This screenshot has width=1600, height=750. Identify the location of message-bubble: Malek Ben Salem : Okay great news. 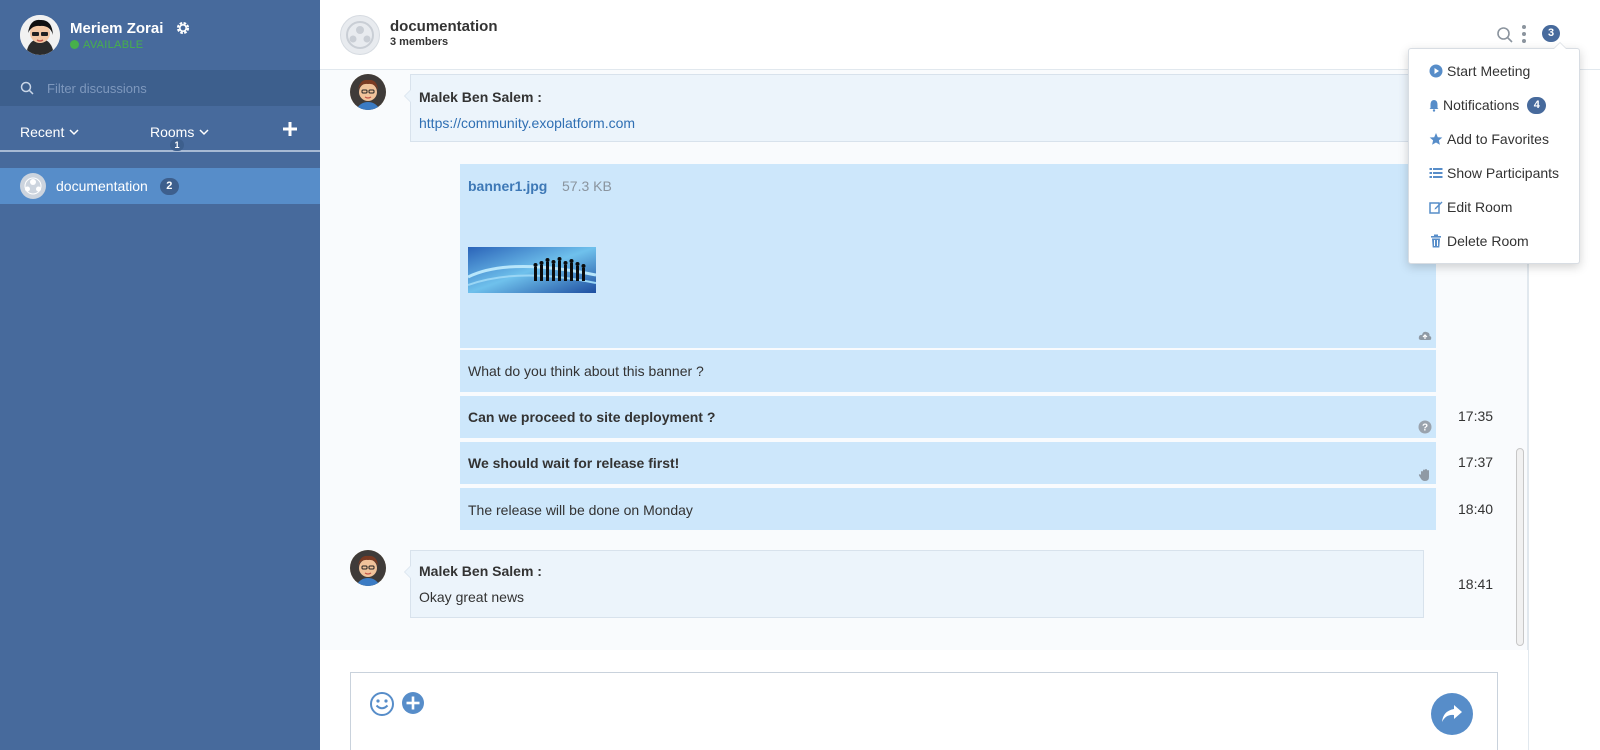
(914, 584).